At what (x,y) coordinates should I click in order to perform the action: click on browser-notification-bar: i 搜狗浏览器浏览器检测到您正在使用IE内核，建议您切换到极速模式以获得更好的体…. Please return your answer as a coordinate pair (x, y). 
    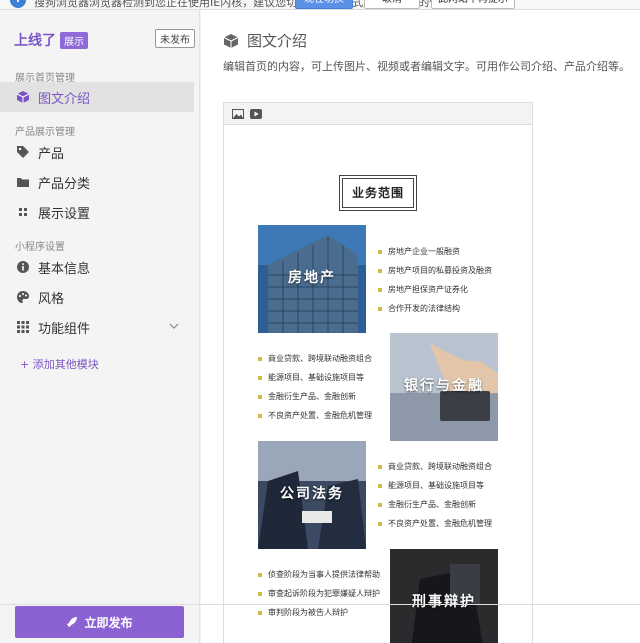
    Looking at the image, I should click on (320, 5).